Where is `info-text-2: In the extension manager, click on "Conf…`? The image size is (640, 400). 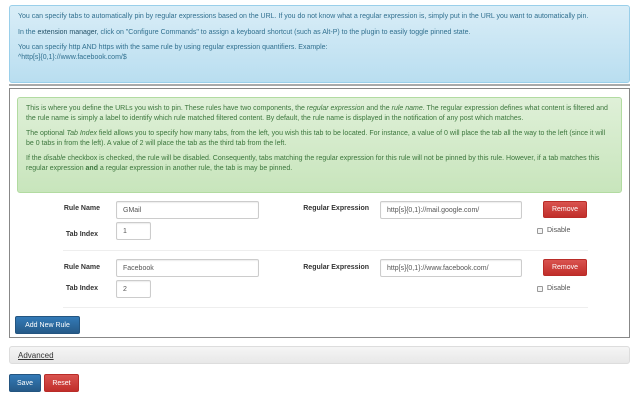 info-text-2: In the extension manager, click on "Conf… is located at coordinates (319, 33).